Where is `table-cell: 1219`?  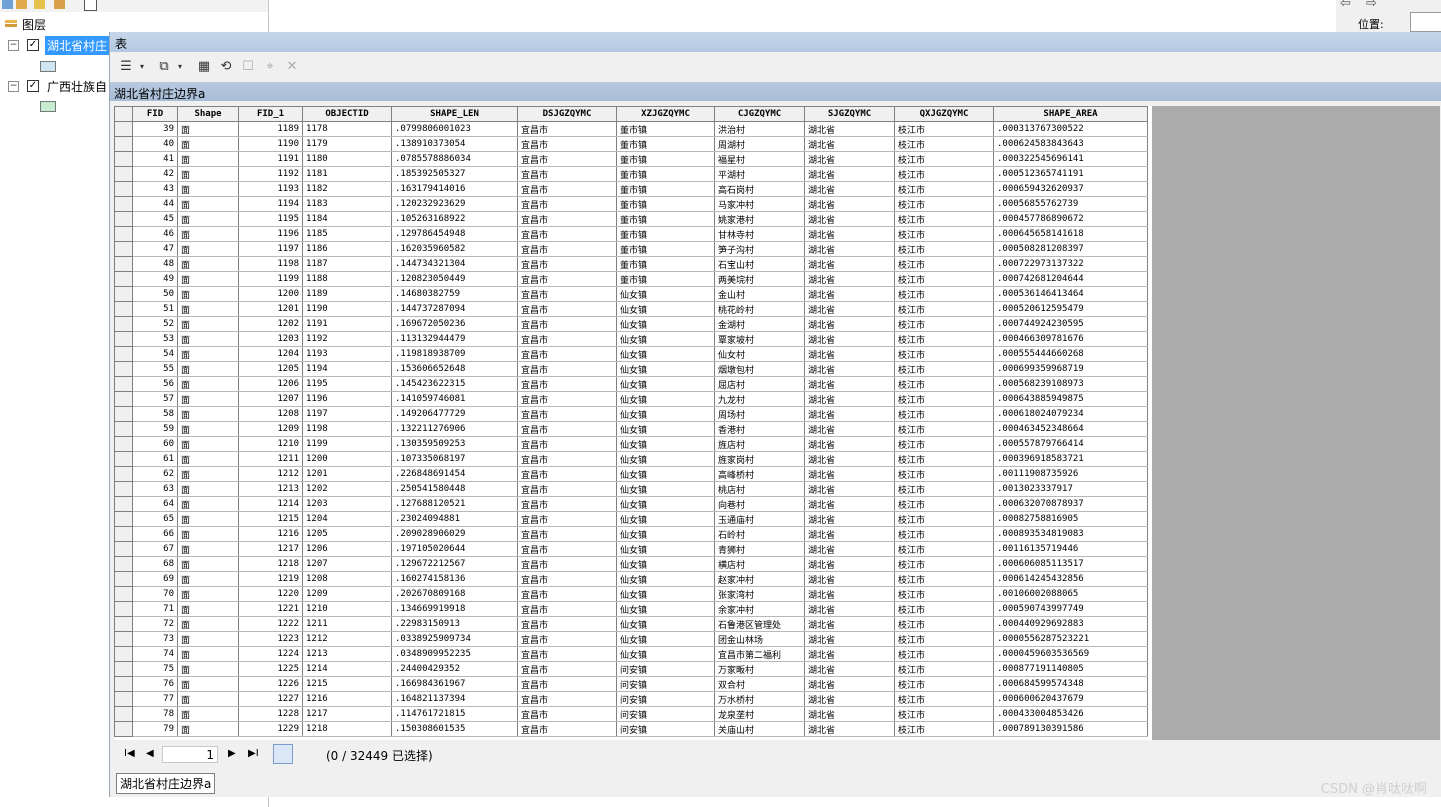
table-cell: 1219 is located at coordinates (270, 579).